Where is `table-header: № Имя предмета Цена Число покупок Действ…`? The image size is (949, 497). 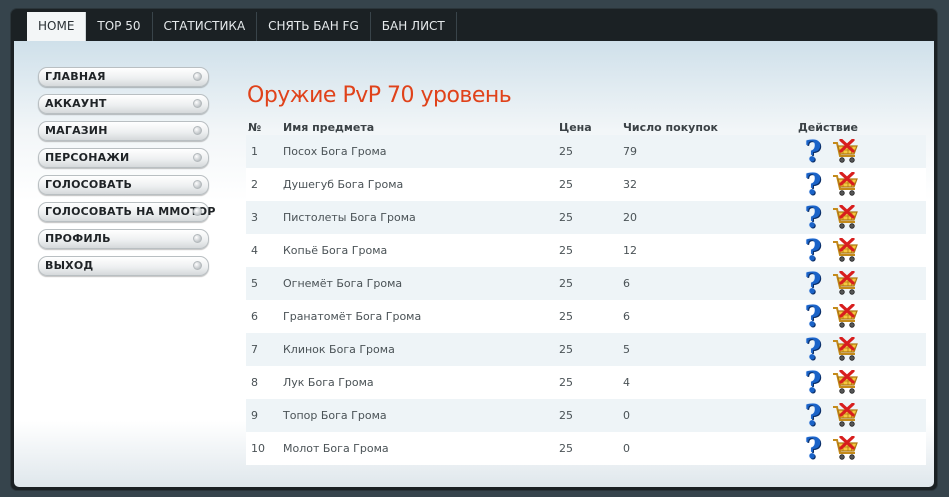
table-header: № Имя предмета Цена Число покупок Действ… is located at coordinates (586, 127).